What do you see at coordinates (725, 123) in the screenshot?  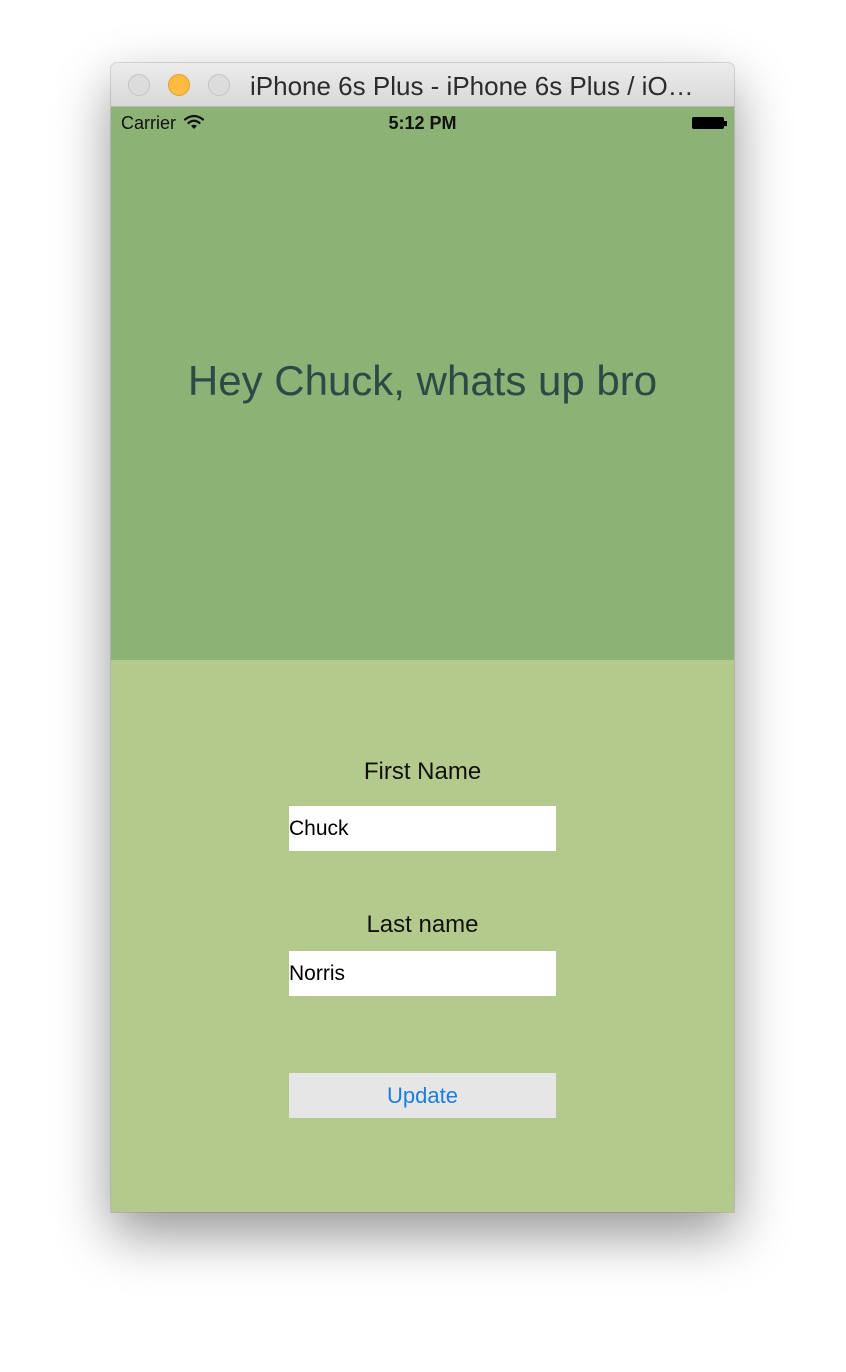 I see `battery-tip` at bounding box center [725, 123].